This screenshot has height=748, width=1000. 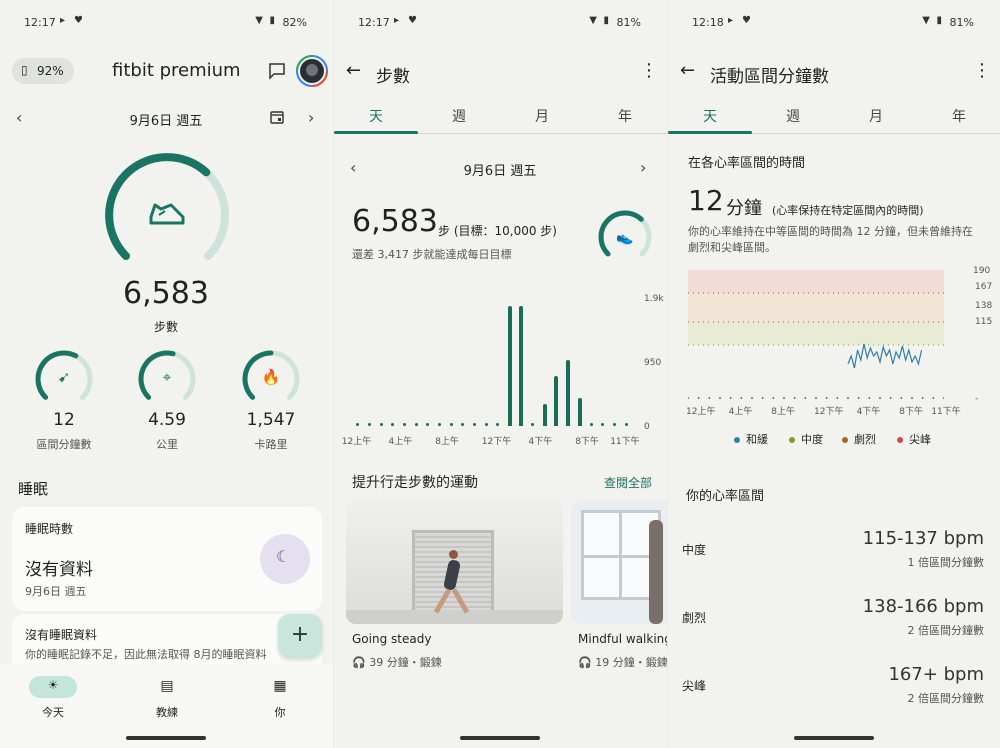 What do you see at coordinates (393, 77) in the screenshot?
I see `page-title: 步數` at bounding box center [393, 77].